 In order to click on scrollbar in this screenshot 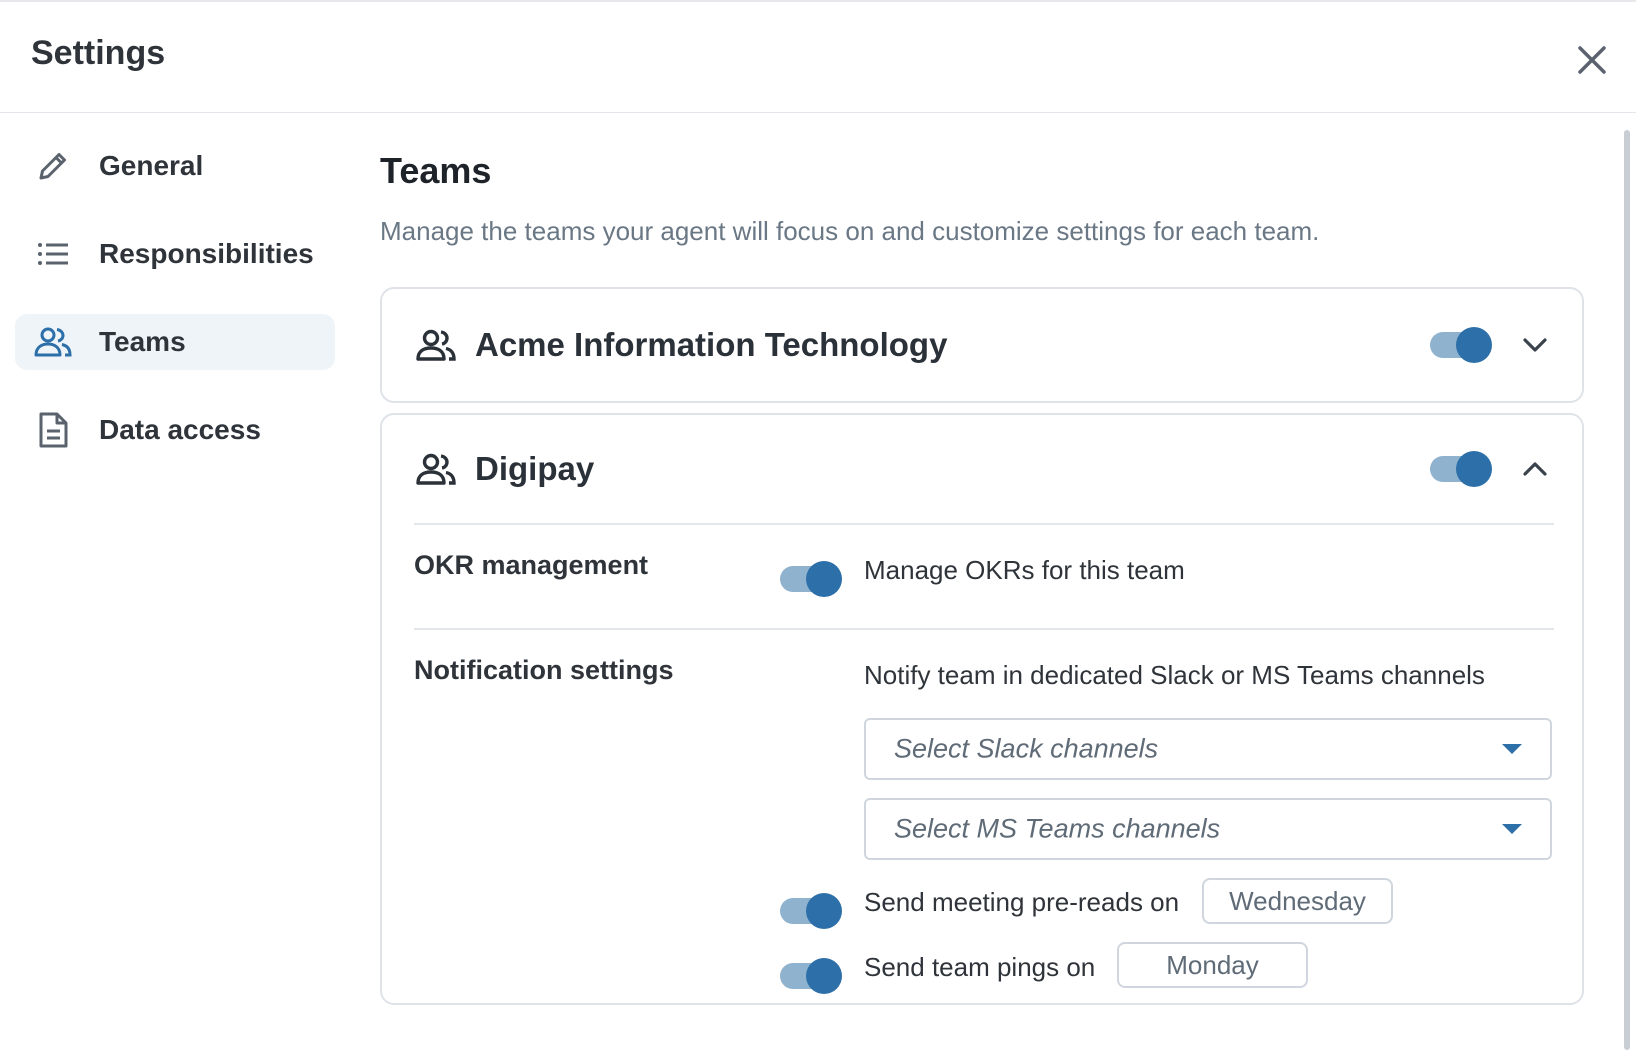, I will do `click(1627, 590)`.